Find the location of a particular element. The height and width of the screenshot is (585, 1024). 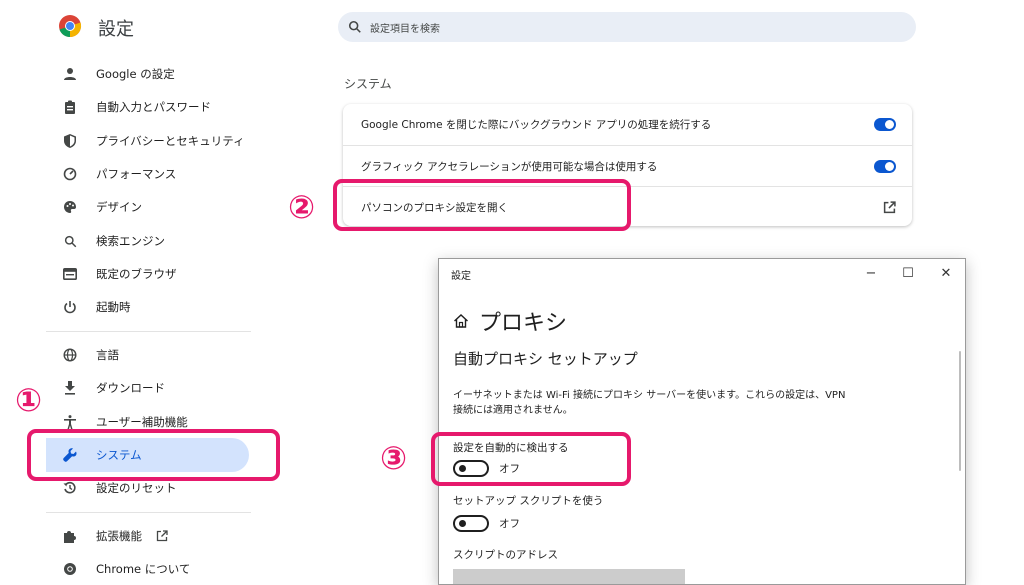

search-placeholder: 設定項目を検索 is located at coordinates (405, 29).